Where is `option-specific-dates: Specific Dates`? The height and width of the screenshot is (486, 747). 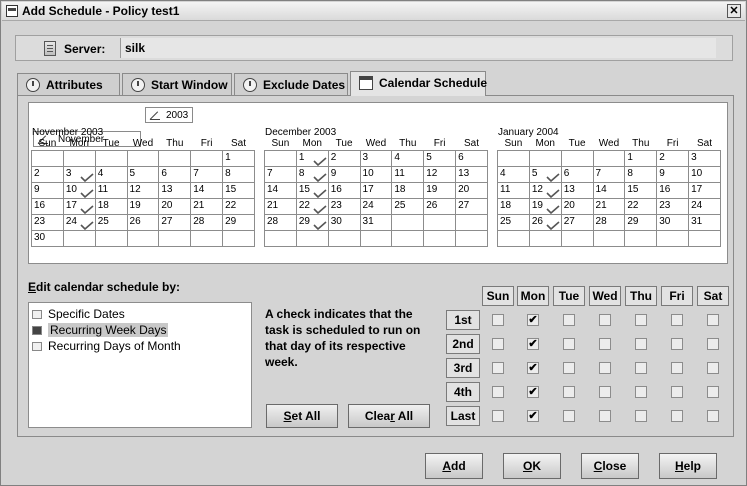
option-specific-dates: Specific Dates is located at coordinates (78, 315).